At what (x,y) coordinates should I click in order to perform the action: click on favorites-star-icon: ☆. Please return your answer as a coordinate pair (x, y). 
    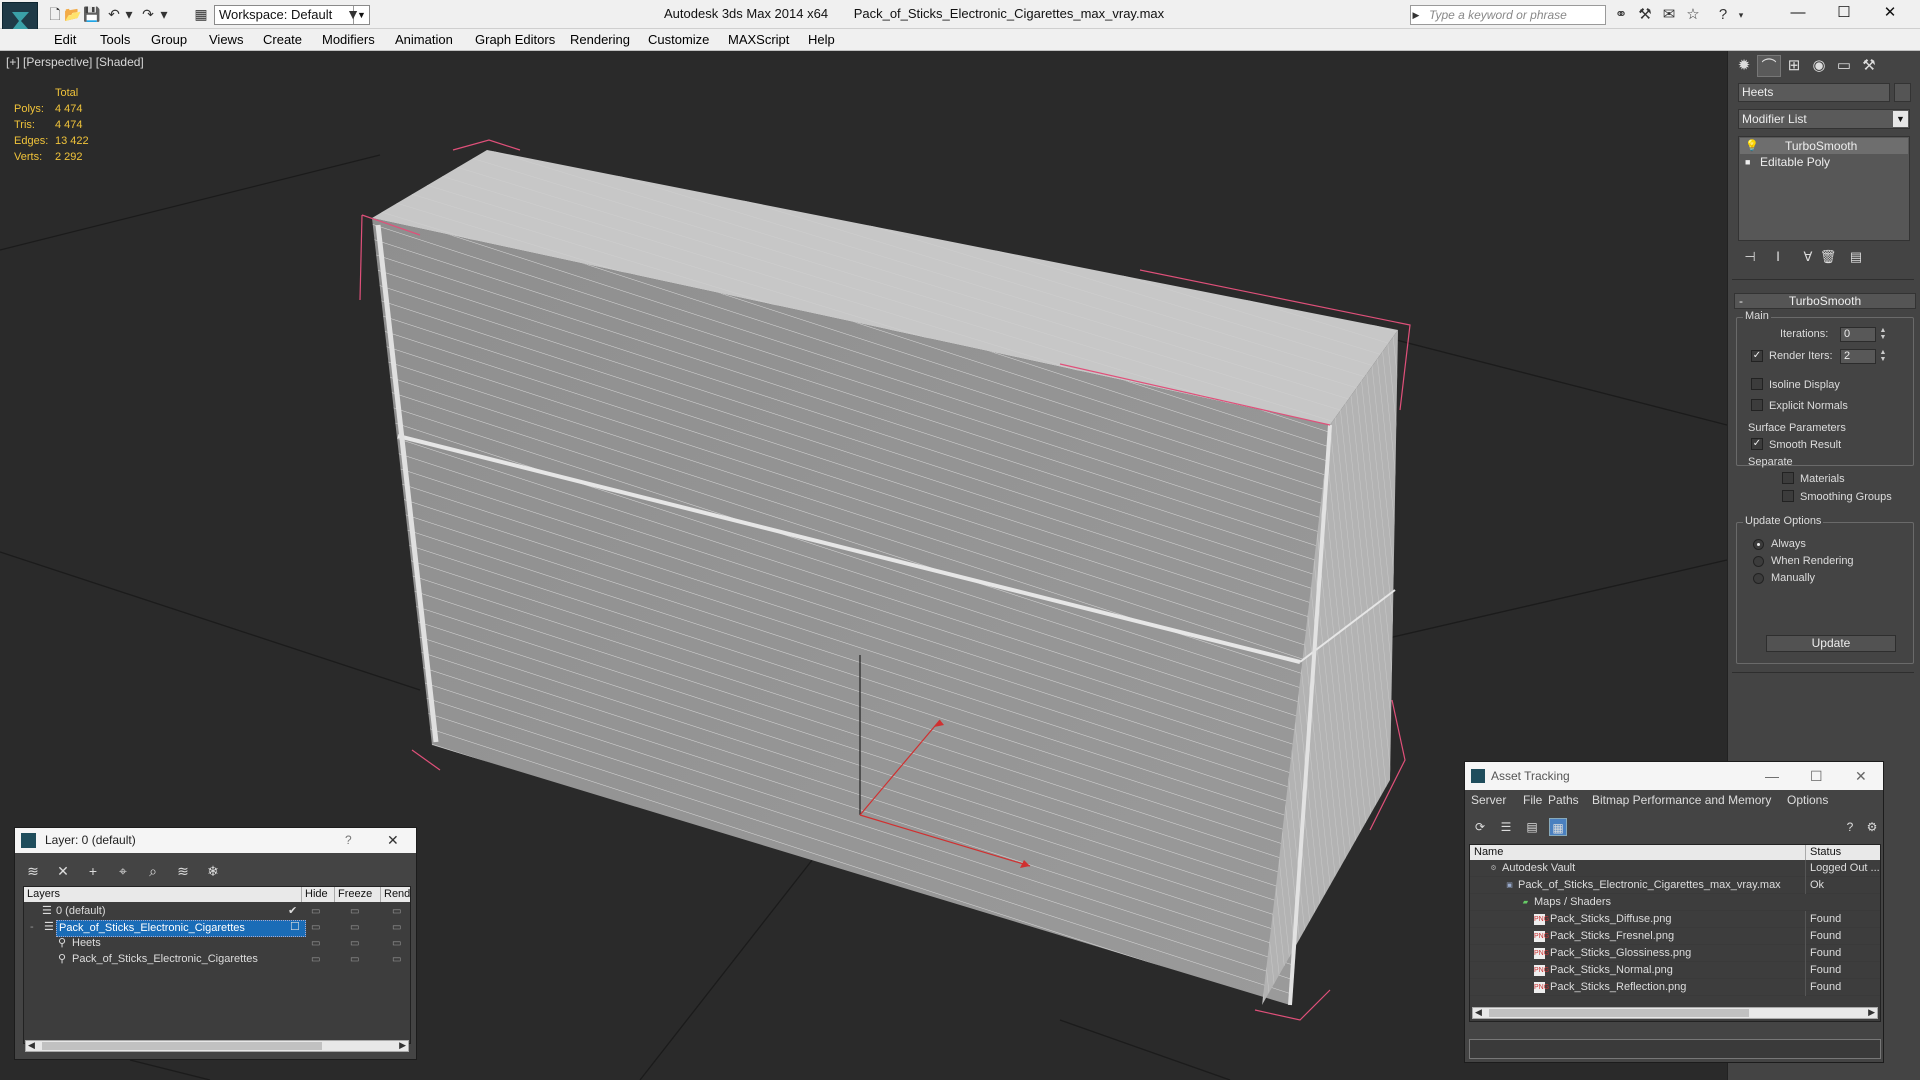
    Looking at the image, I should click on (1693, 15).